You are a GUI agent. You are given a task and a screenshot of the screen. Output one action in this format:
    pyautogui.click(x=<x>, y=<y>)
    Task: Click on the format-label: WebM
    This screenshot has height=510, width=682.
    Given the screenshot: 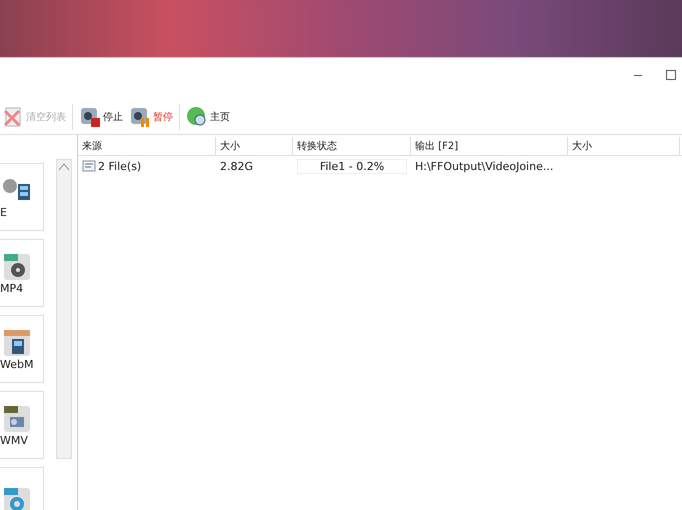 What is the action you would take?
    pyautogui.click(x=17, y=364)
    